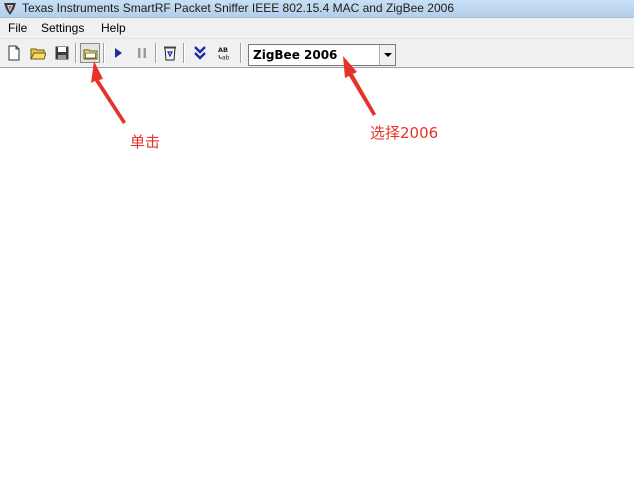 This screenshot has width=634, height=482. Describe the element at coordinates (17, 28) in the screenshot. I see `menu-file: File` at that location.